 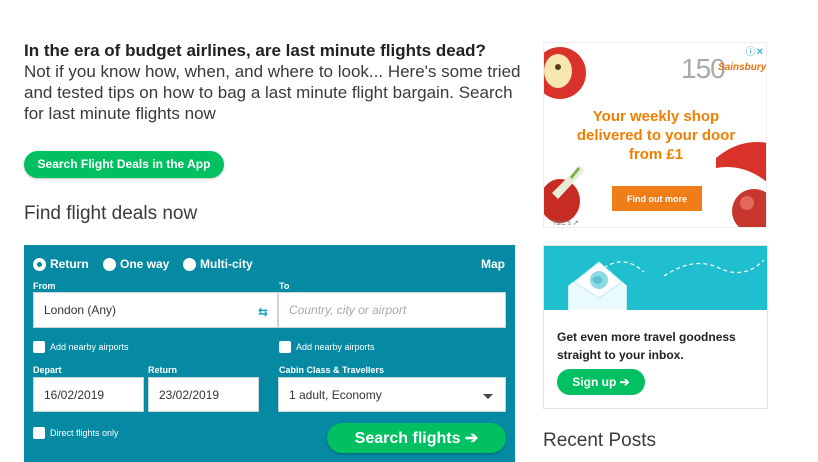 I want to click on find-deals-heading: Find flight deals now, so click(x=111, y=213).